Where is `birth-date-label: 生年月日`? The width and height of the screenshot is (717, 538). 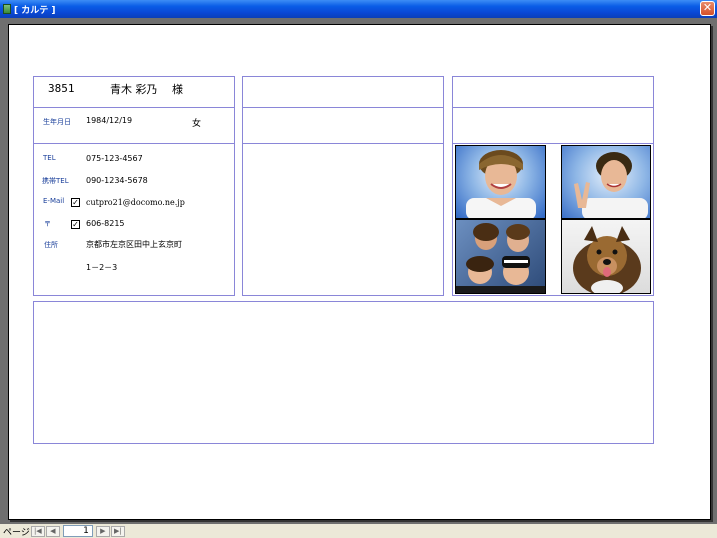 birth-date-label: 生年月日 is located at coordinates (57, 122).